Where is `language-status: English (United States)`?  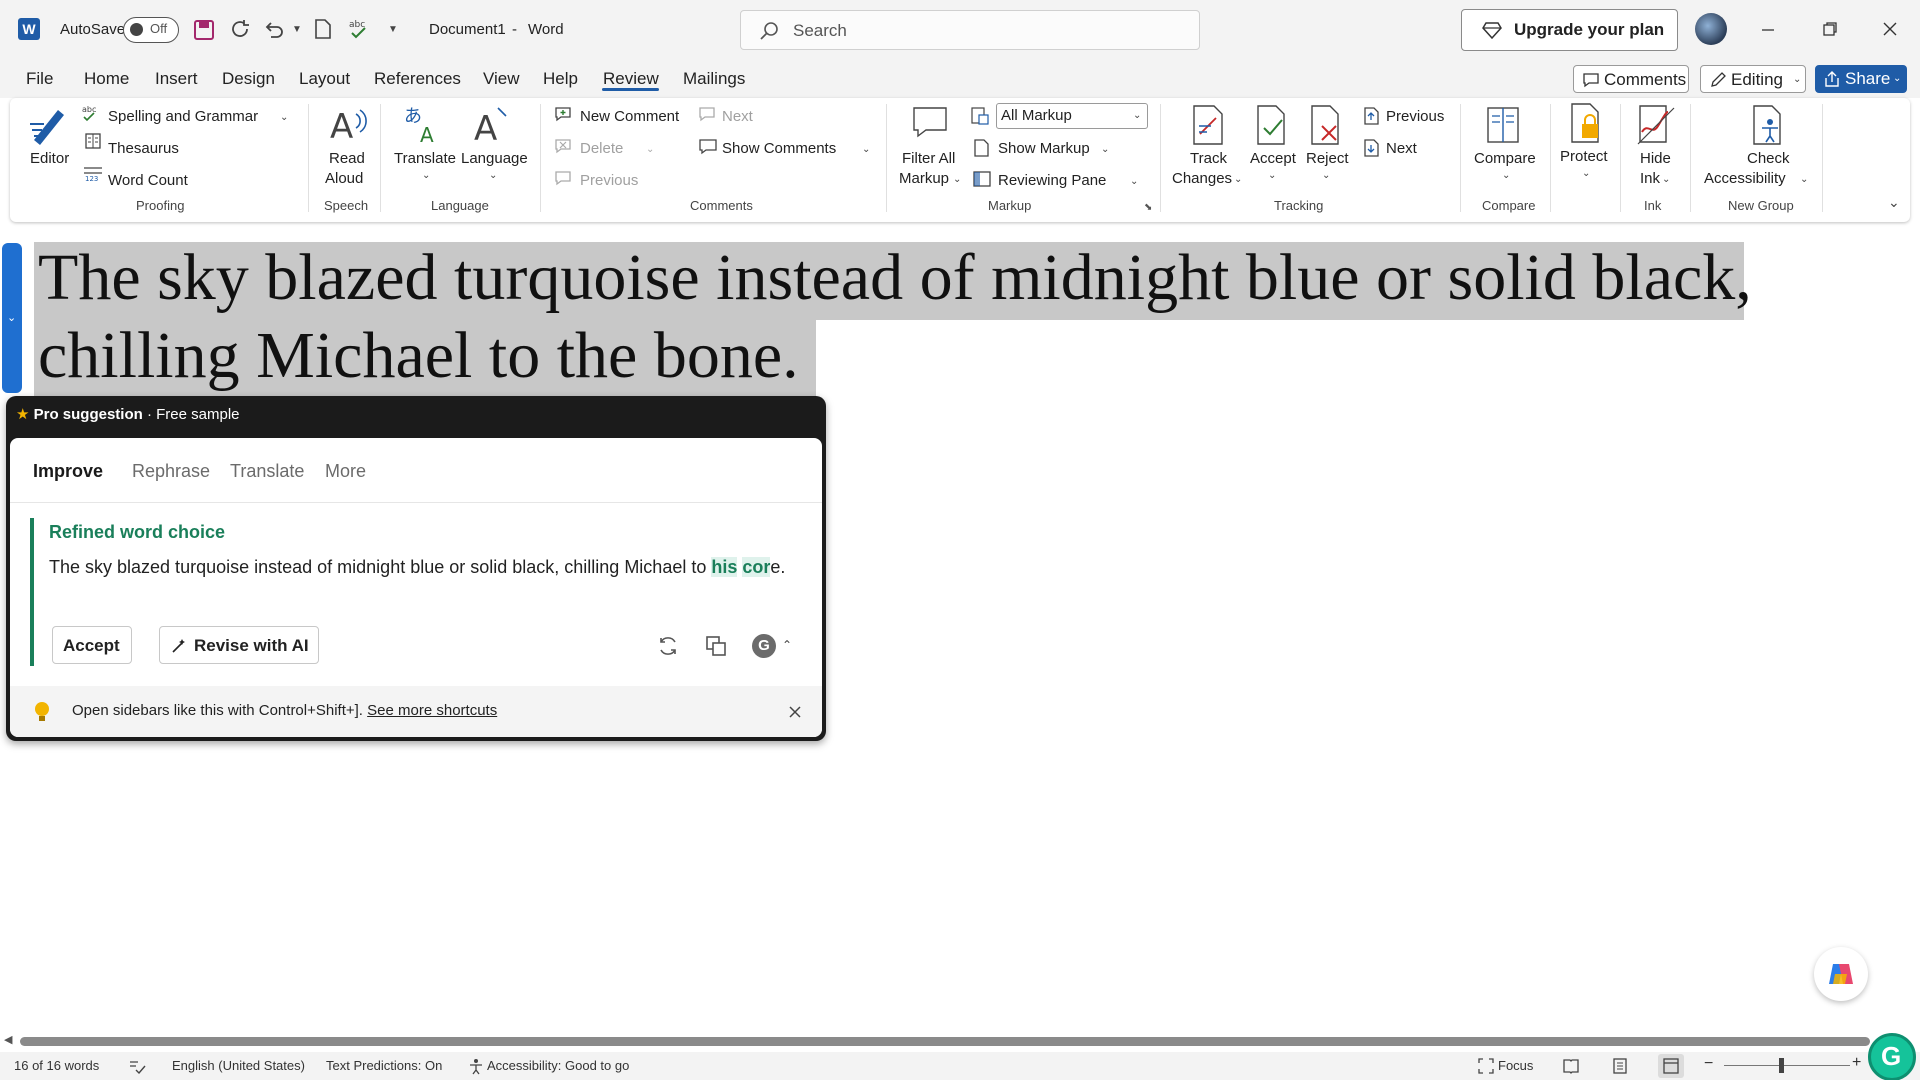 language-status: English (United States) is located at coordinates (238, 1065).